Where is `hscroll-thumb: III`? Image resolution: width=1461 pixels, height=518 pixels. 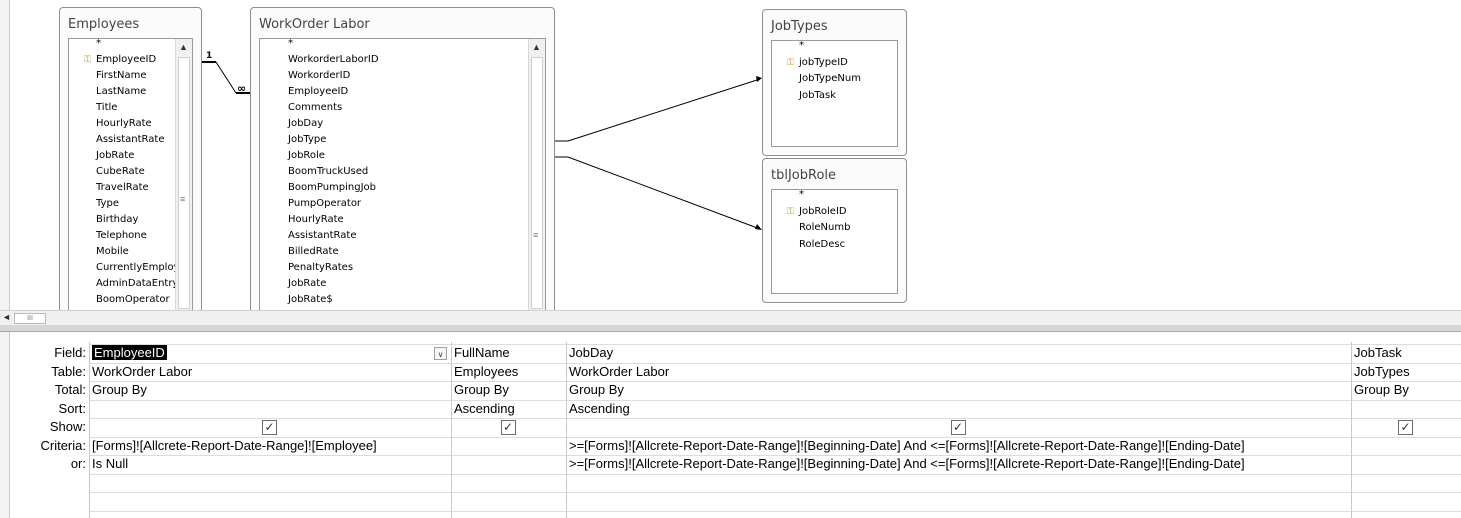
hscroll-thumb: III is located at coordinates (30, 318).